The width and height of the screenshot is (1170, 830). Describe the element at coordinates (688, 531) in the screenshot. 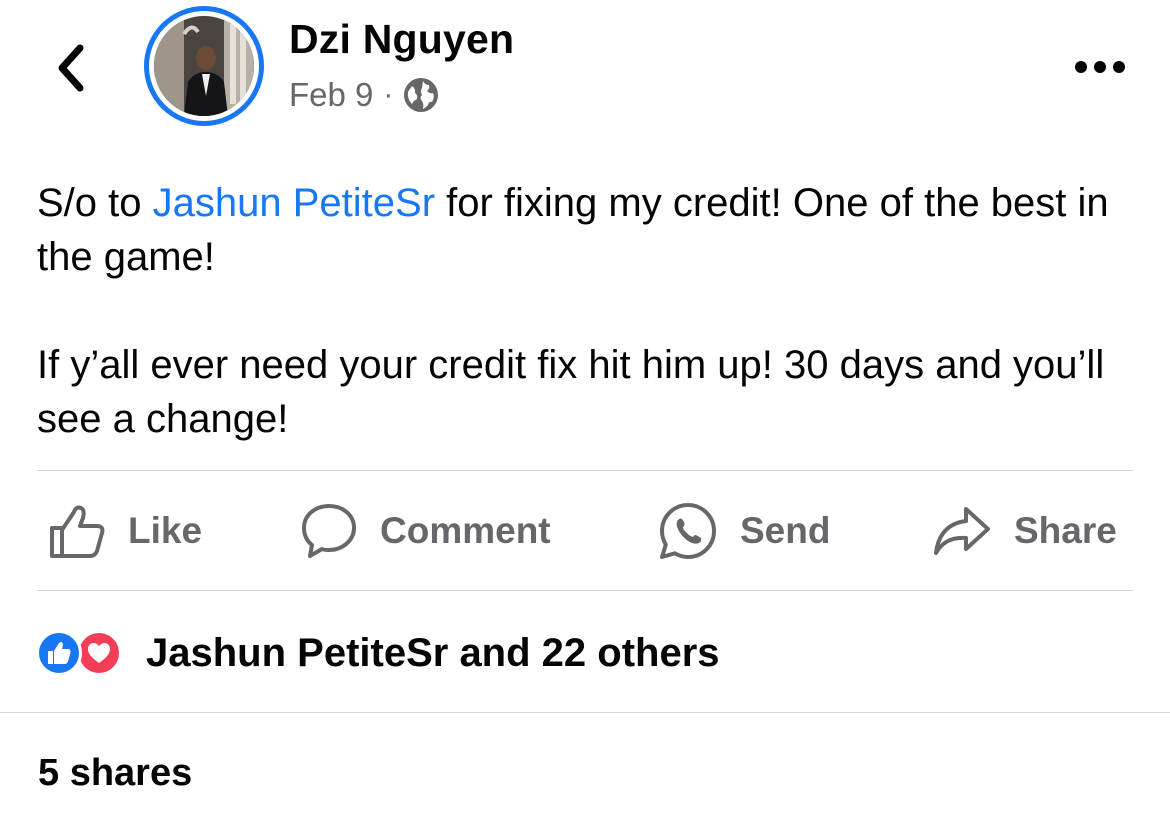

I see `whatsapp-icon` at that location.